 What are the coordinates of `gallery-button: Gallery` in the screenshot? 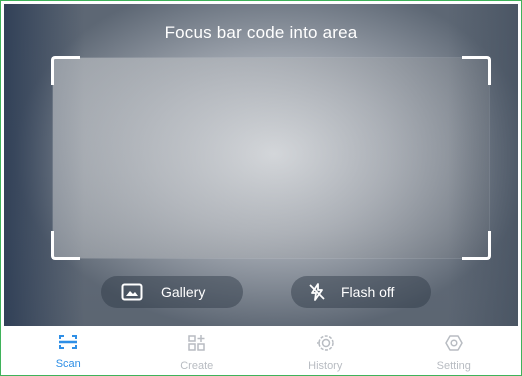 It's located at (172, 292).